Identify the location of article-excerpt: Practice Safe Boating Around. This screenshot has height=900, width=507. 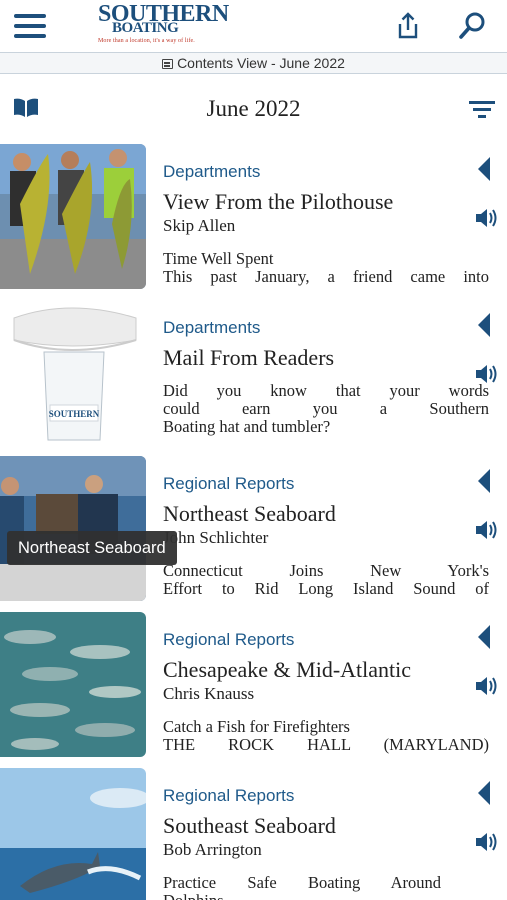
(302, 883).